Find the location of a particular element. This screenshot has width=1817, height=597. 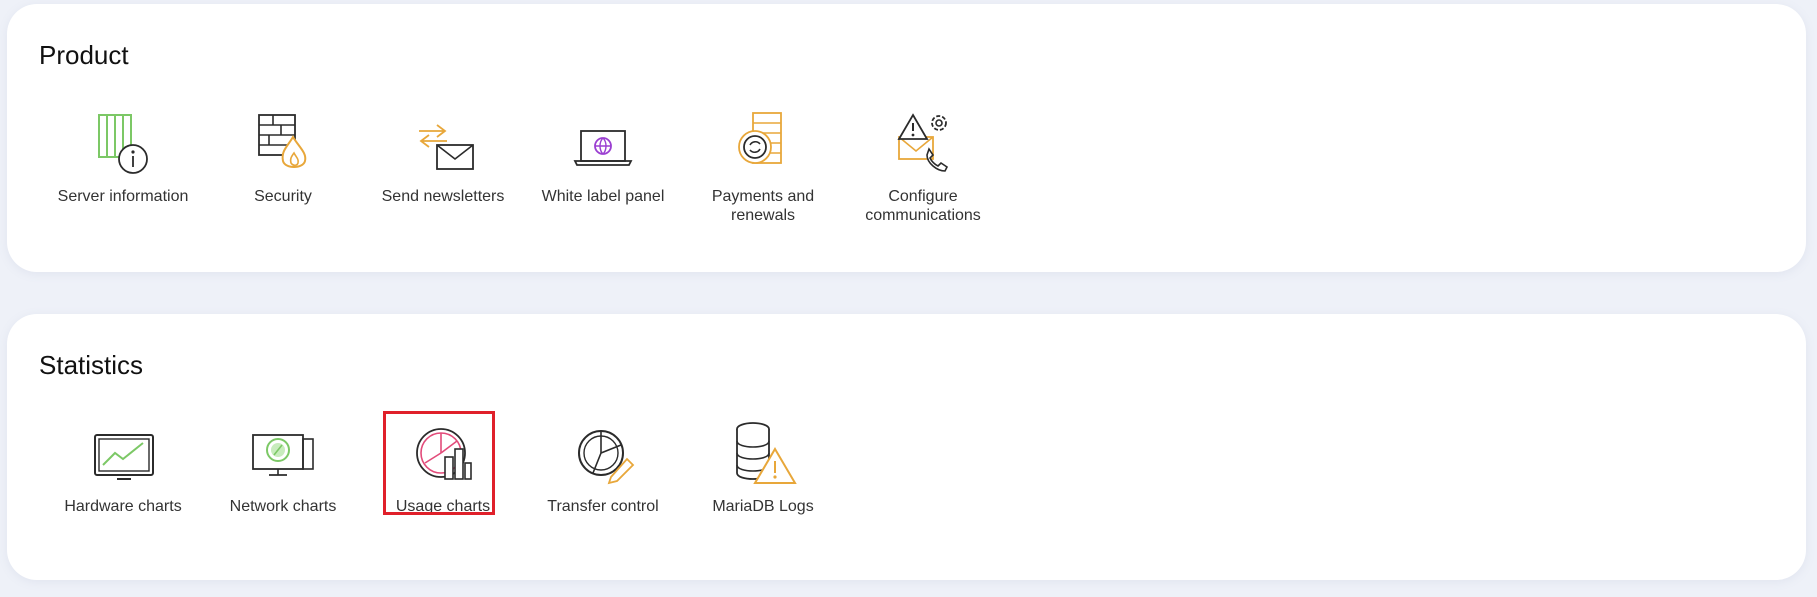

tile-label: Server information is located at coordinates (123, 196).